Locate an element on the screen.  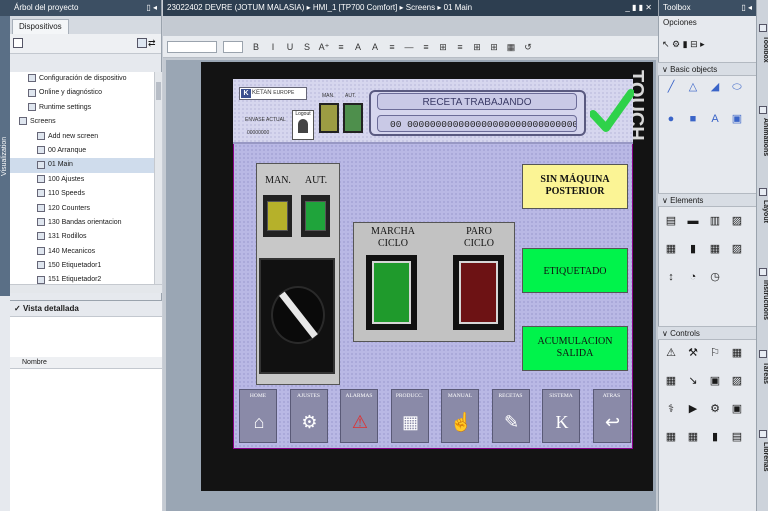
toolbox-controls: ▯ ◂ is located at coordinates (746, 8).